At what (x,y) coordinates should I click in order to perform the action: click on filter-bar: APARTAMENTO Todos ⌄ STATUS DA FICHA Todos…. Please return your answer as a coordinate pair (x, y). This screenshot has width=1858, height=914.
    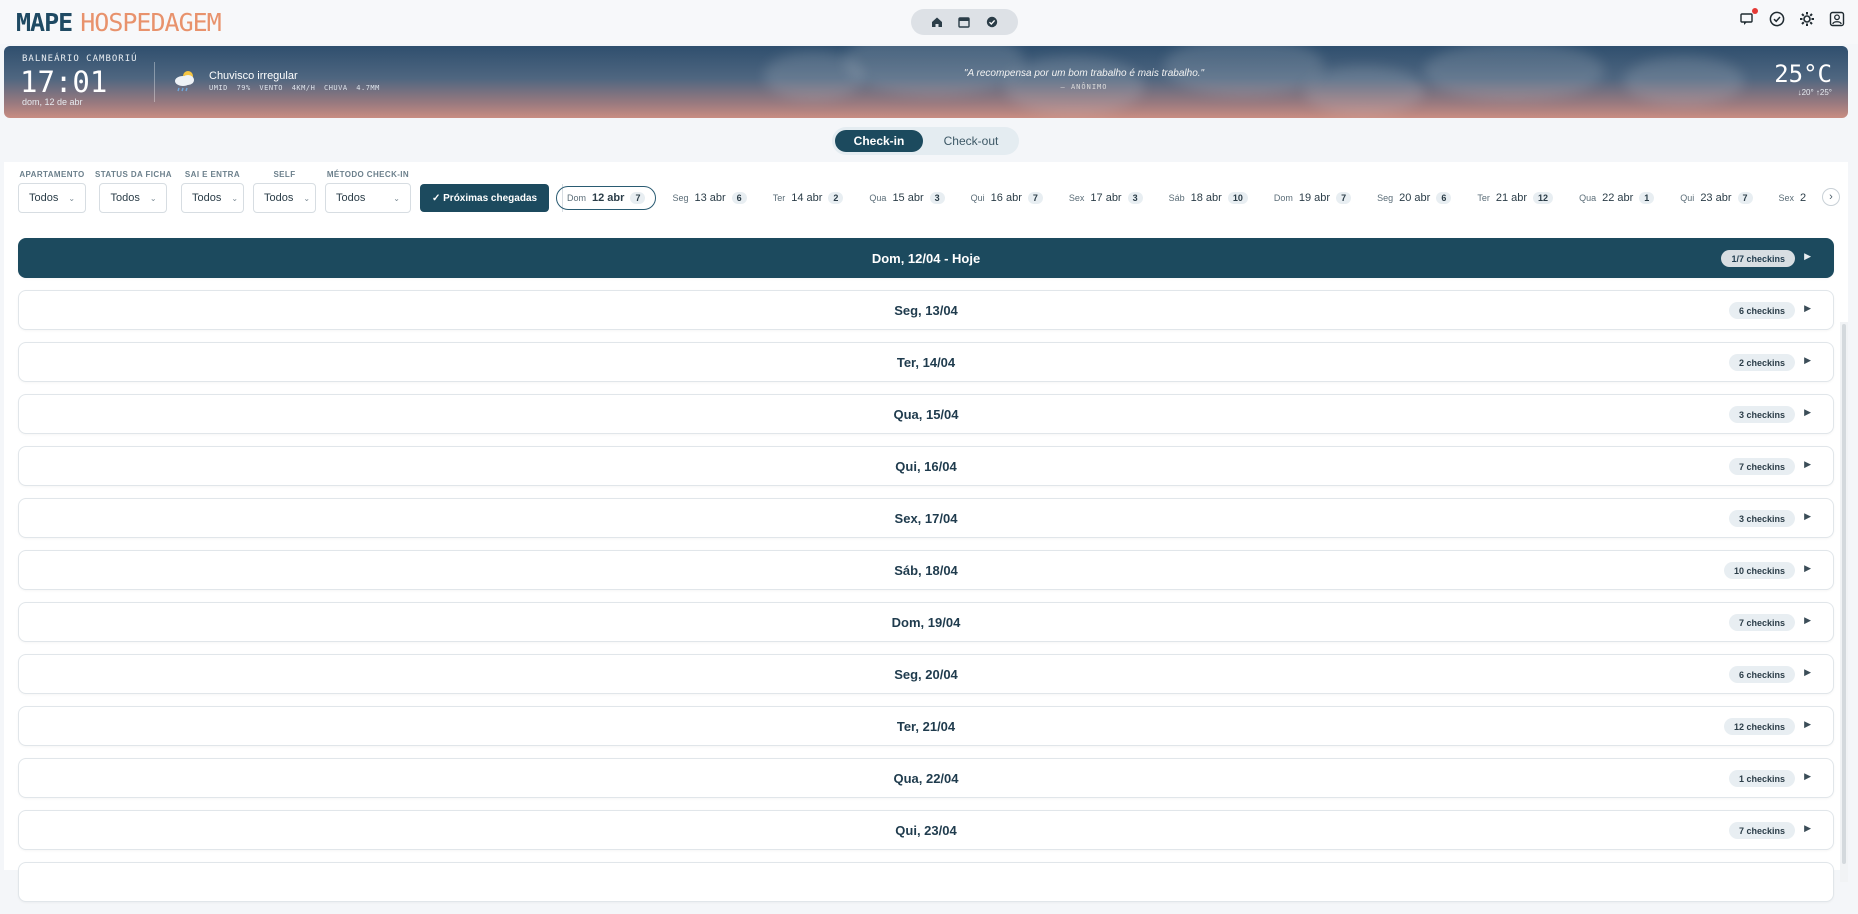
    Looking at the image, I should click on (292, 191).